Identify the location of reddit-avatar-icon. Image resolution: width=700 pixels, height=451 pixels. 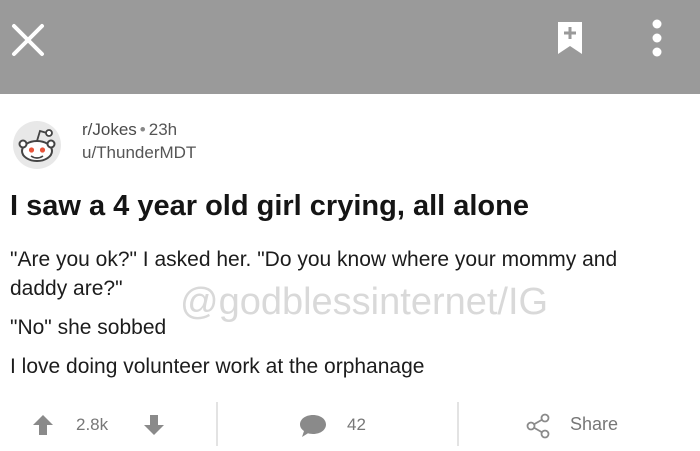
(37, 145).